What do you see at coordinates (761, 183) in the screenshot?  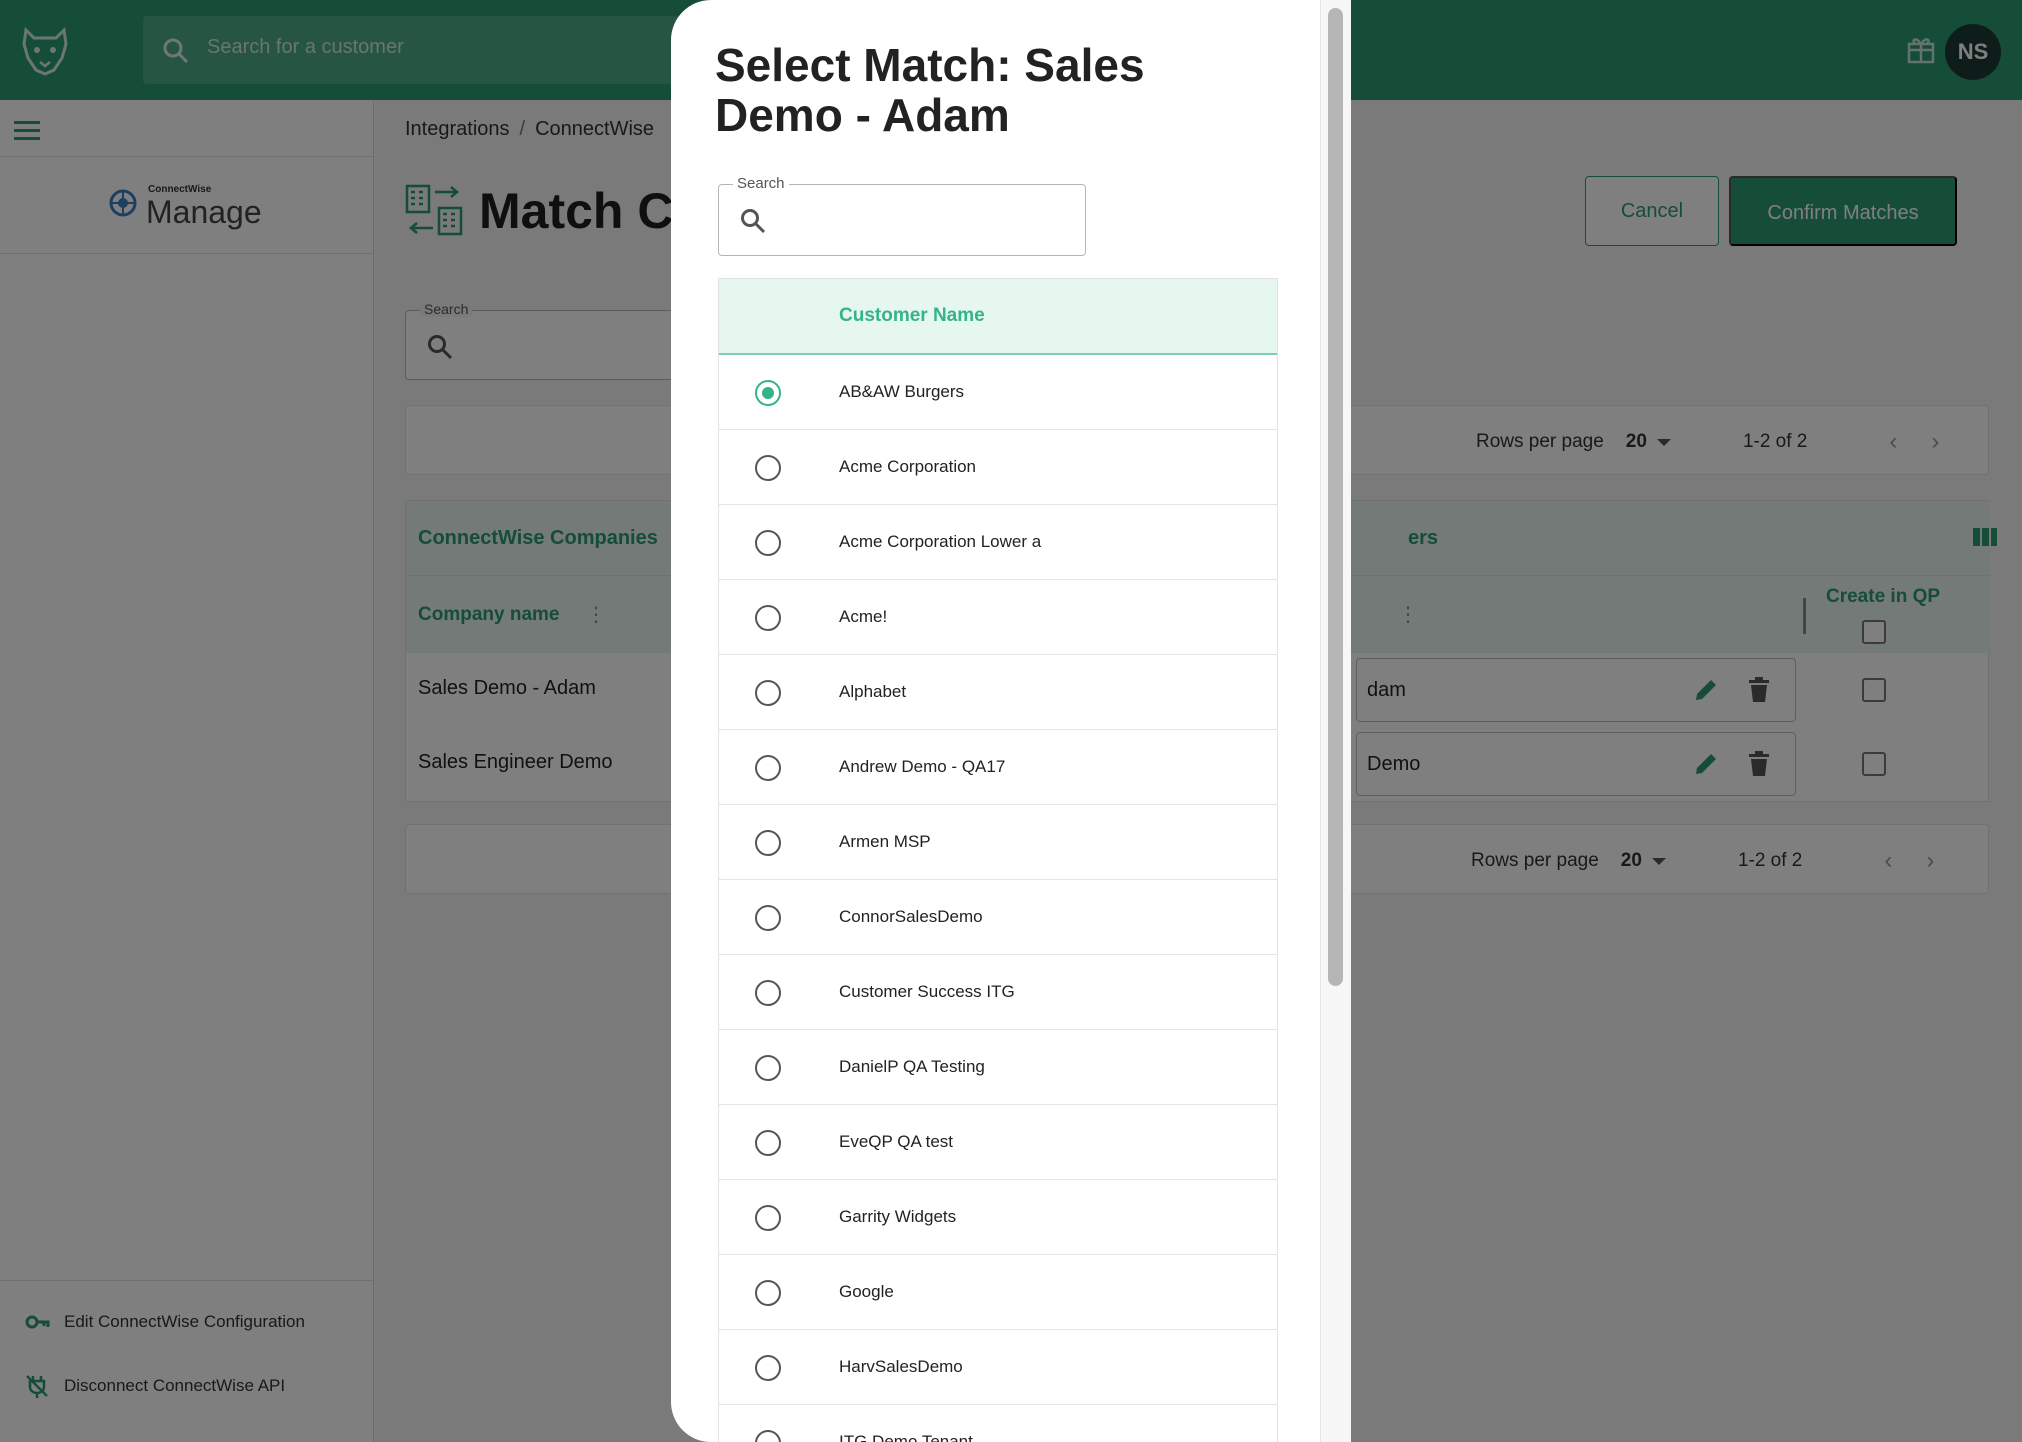 I see `search-label: Search` at bounding box center [761, 183].